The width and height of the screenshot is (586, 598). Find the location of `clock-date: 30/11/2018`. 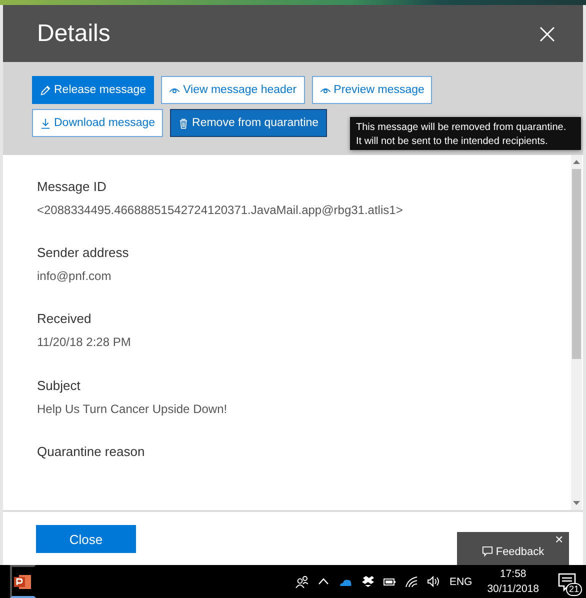

clock-date: 30/11/2018 is located at coordinates (513, 589).